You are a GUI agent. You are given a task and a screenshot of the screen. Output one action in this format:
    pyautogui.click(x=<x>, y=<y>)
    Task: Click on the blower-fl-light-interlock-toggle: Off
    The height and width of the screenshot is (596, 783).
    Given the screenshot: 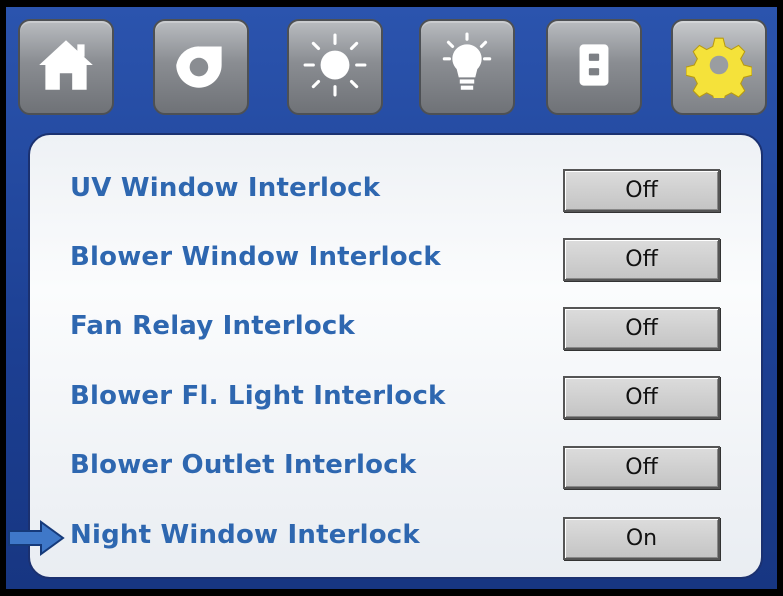 What is the action you would take?
    pyautogui.click(x=641, y=397)
    